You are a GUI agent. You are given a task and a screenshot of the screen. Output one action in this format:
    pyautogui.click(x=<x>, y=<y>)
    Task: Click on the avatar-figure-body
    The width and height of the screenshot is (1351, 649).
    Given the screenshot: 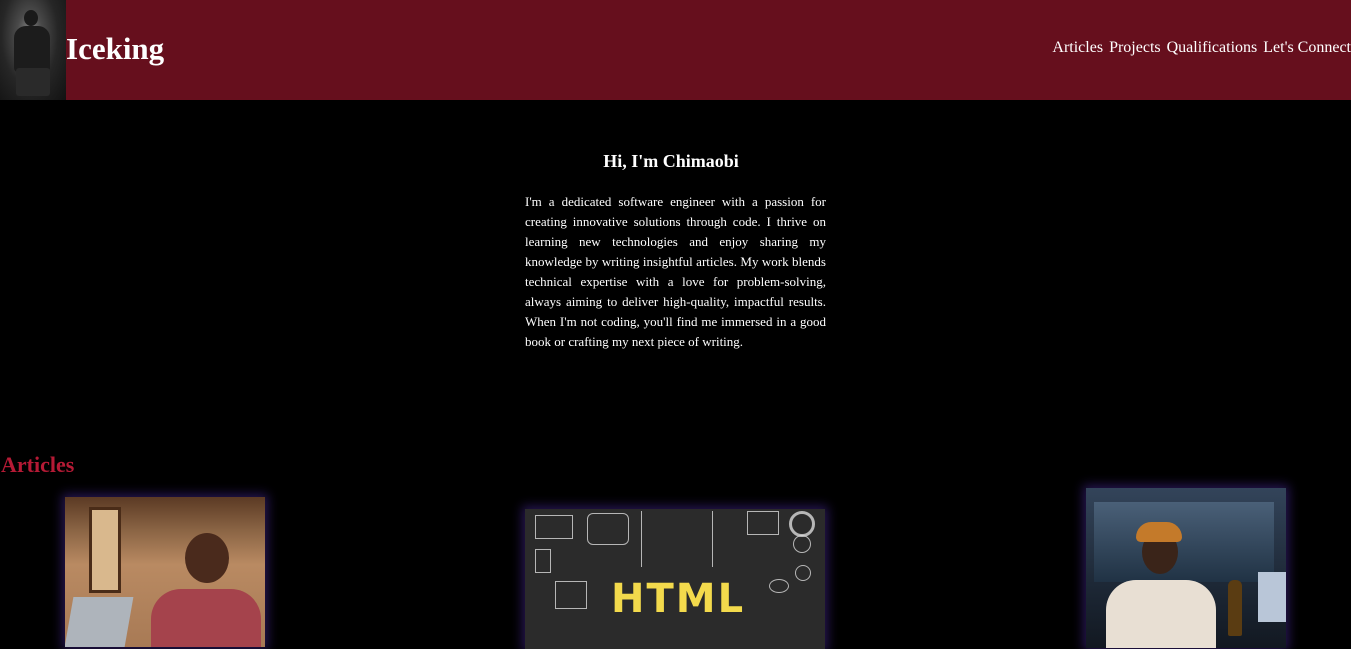 What is the action you would take?
    pyautogui.click(x=32, y=49)
    